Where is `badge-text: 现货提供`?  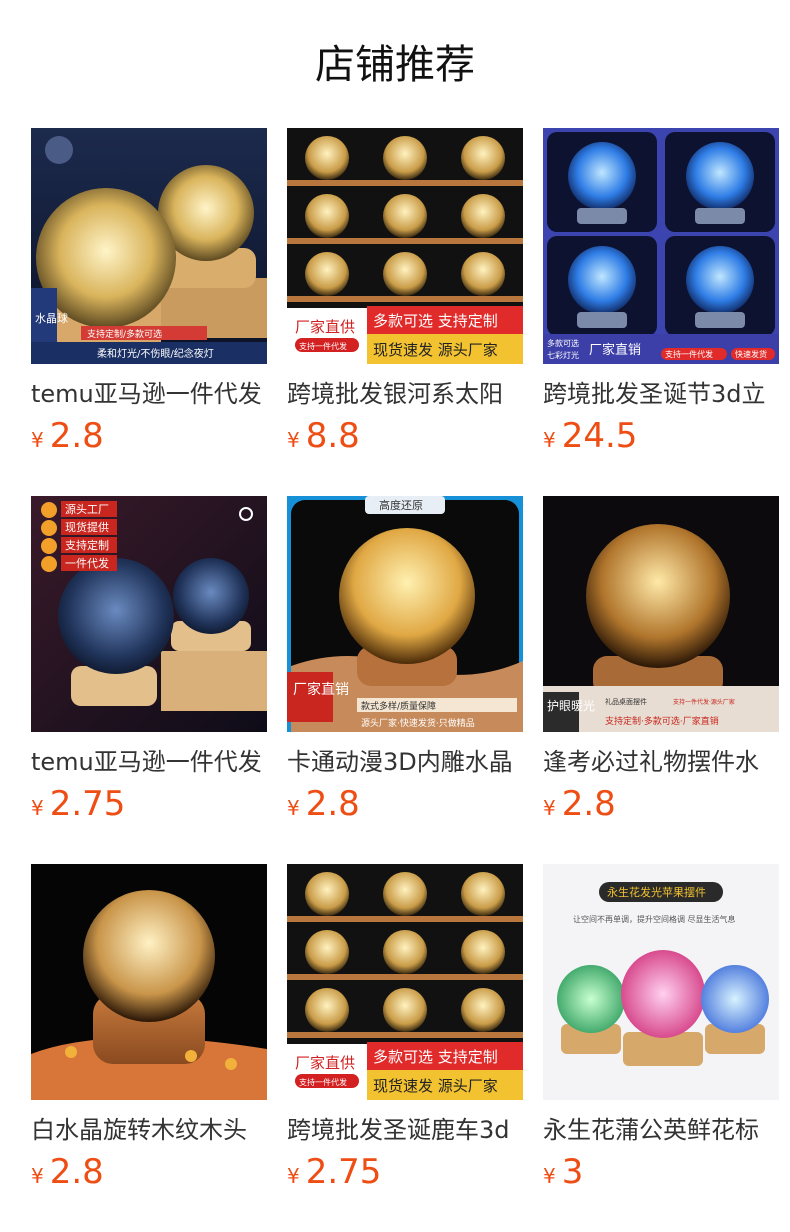
badge-text: 现货提供 is located at coordinates (87, 527).